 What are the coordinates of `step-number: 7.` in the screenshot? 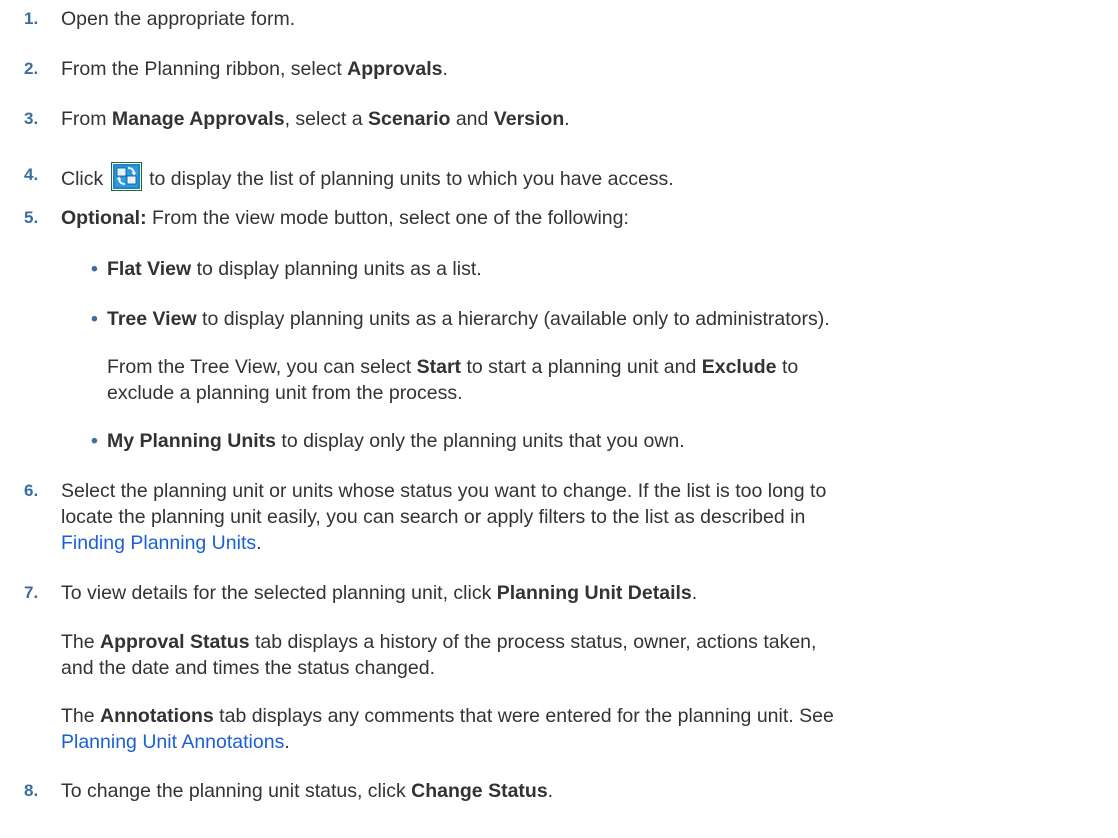 It's located at (31, 592).